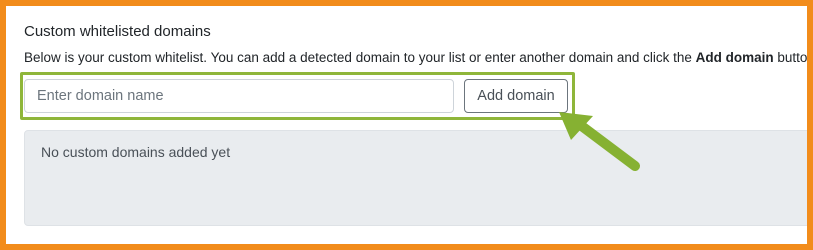 Image resolution: width=813 pixels, height=250 pixels. Describe the element at coordinates (599, 141) in the screenshot. I see `arrow-pointer-icon` at that location.